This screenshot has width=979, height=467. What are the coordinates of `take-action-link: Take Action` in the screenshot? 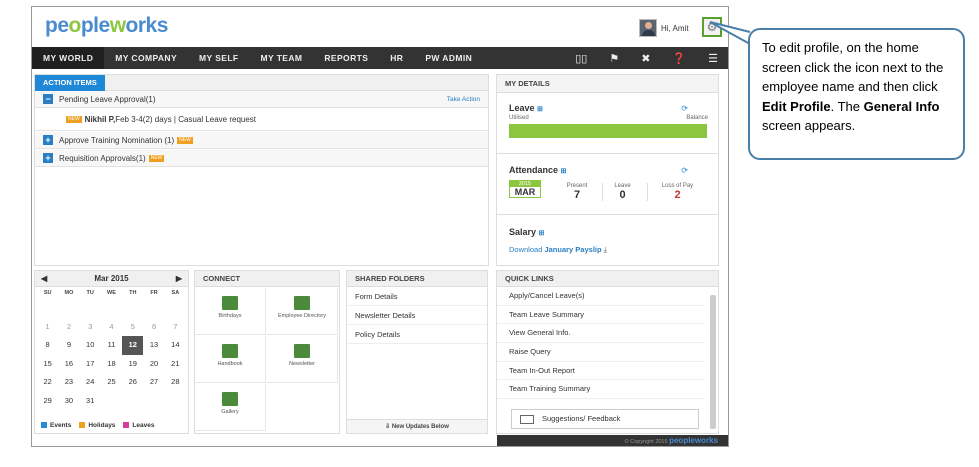 It's located at (463, 99).